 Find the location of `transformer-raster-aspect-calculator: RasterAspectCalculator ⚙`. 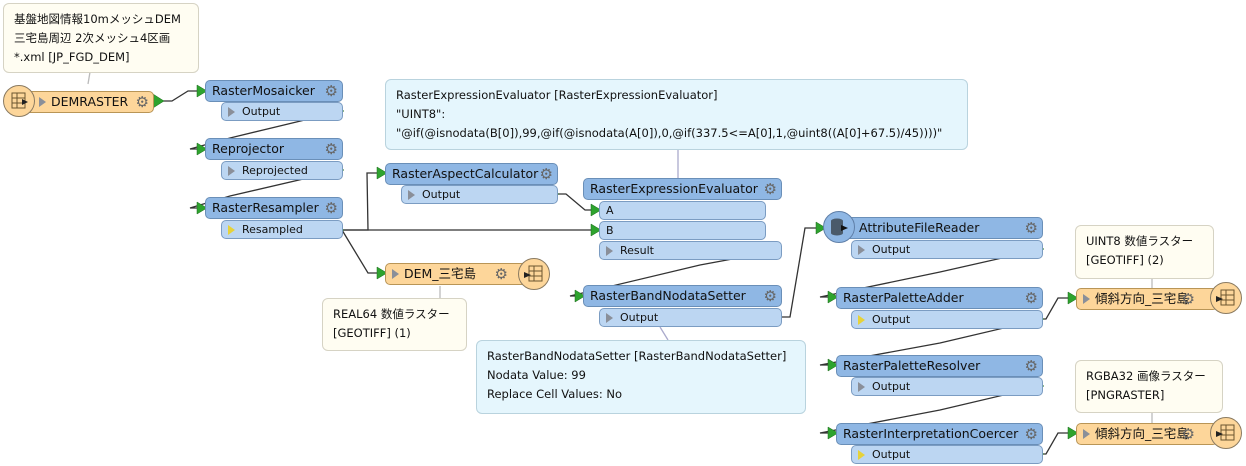

transformer-raster-aspect-calculator: RasterAspectCalculator ⚙ is located at coordinates (471, 174).